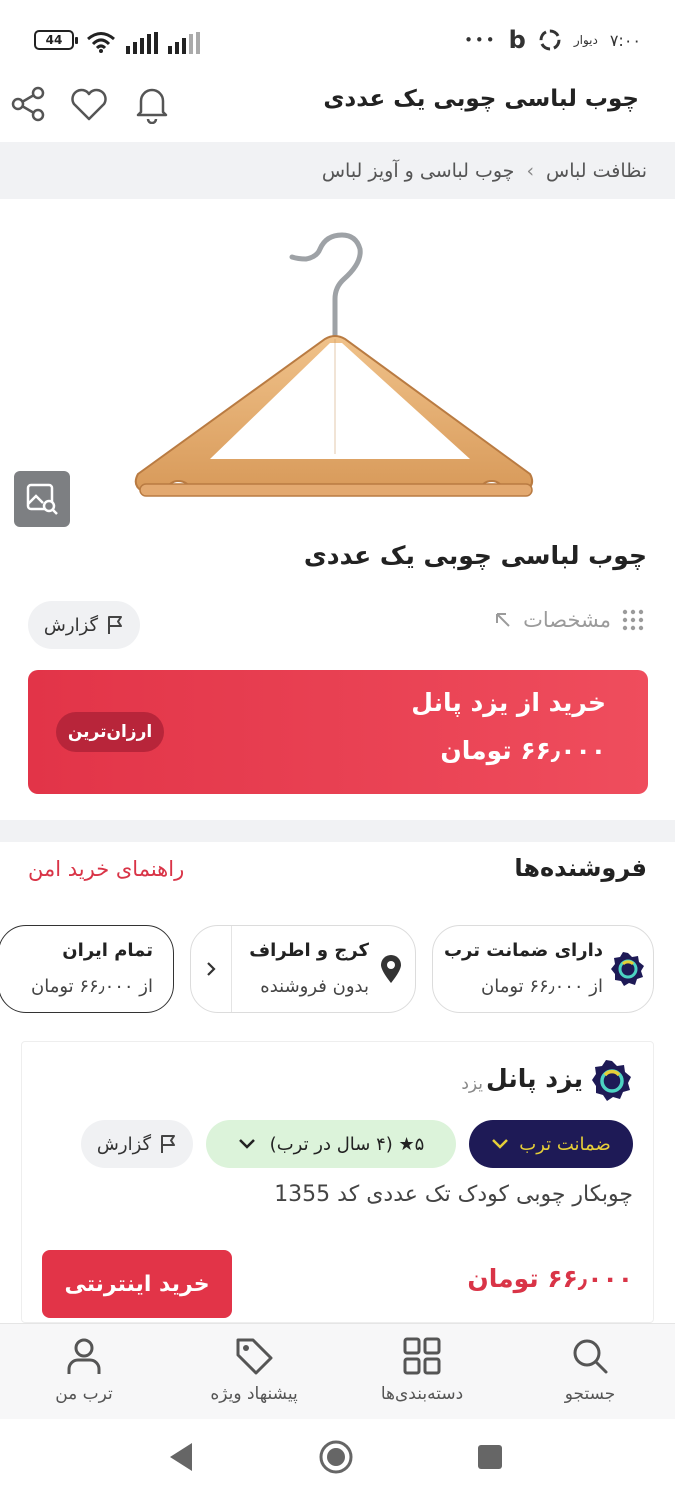 The height and width of the screenshot is (1500, 675). I want to click on recycle-icon, so click(550, 40).